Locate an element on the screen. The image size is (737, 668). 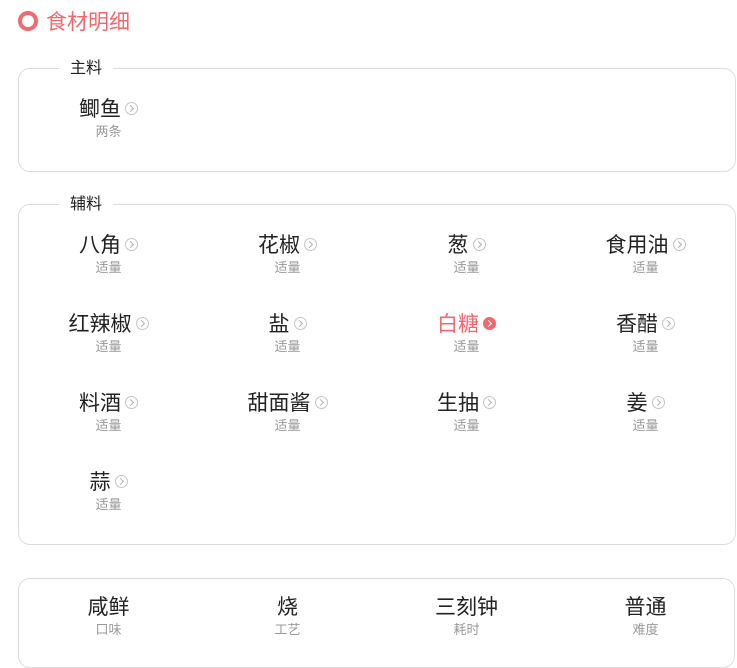
summary-value: 三刻钟 is located at coordinates (466, 607).